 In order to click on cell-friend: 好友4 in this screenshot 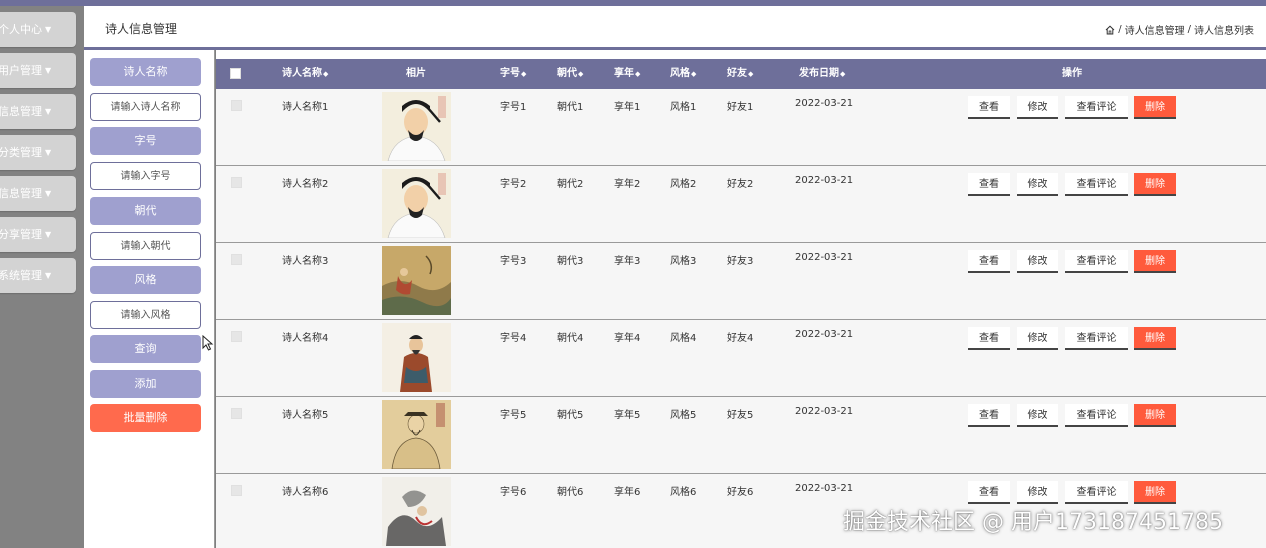, I will do `click(740, 338)`.